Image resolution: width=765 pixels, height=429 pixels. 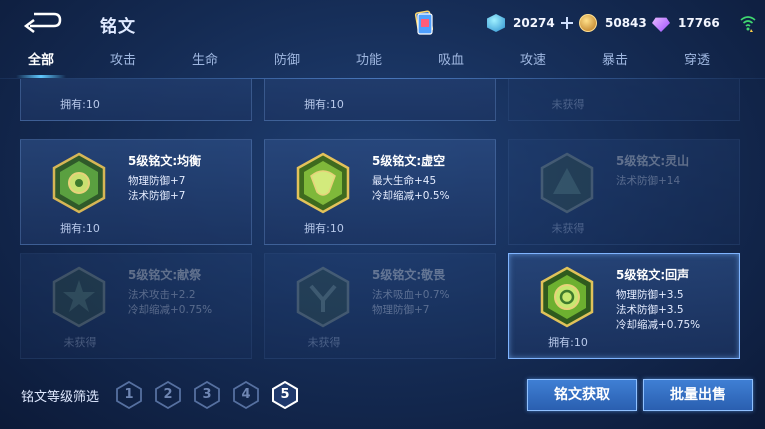 I want to click on inscription-name: 5级铭文:回声, so click(x=653, y=275).